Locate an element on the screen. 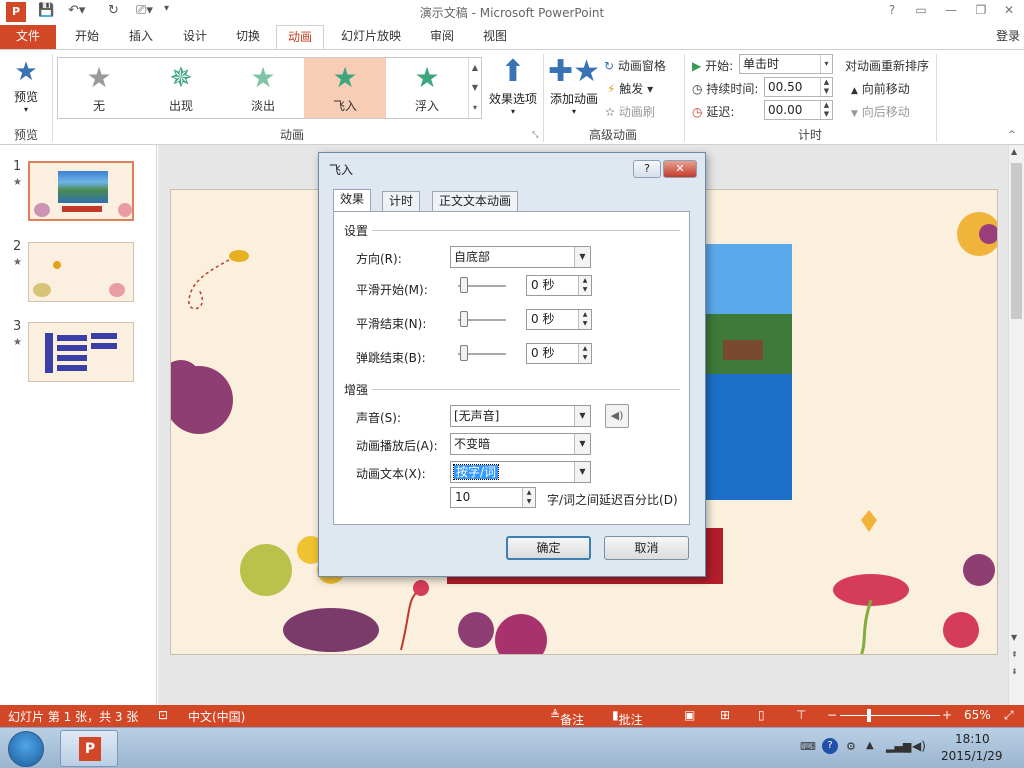  tab-transitions: 切换 is located at coordinates (248, 37).